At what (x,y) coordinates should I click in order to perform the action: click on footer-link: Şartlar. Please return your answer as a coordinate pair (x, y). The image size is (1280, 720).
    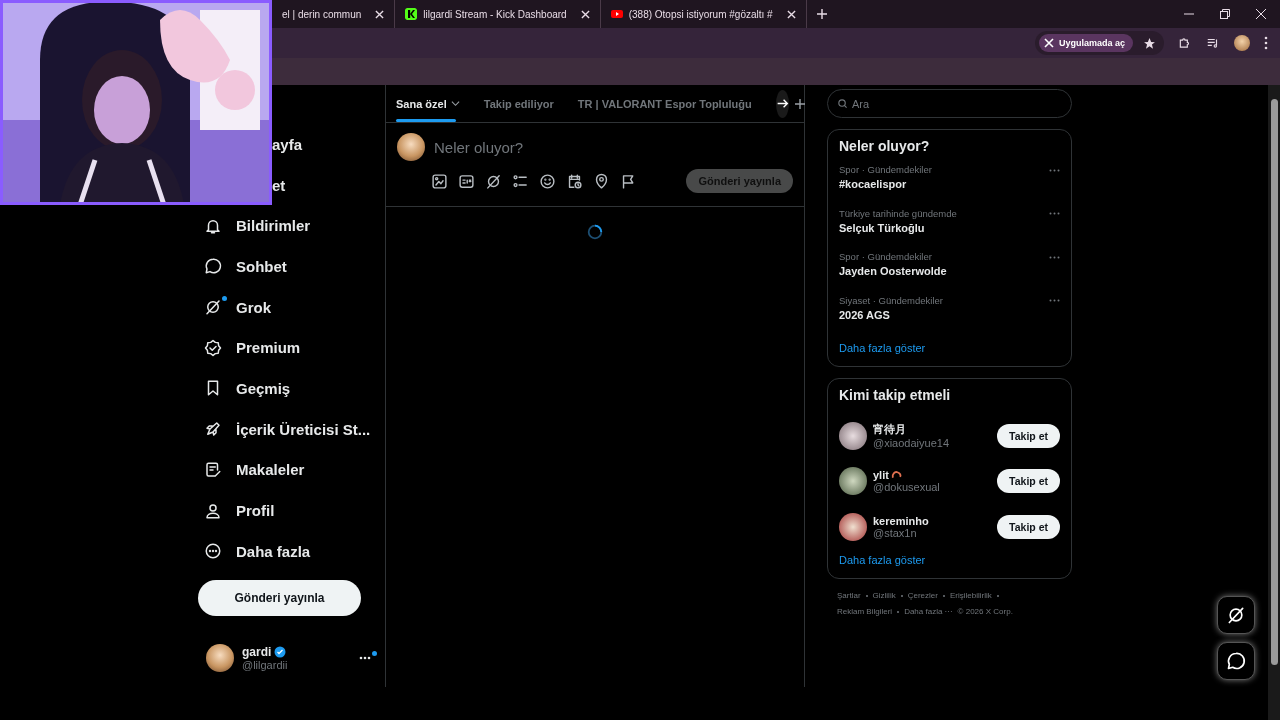
    Looking at the image, I should click on (852, 595).